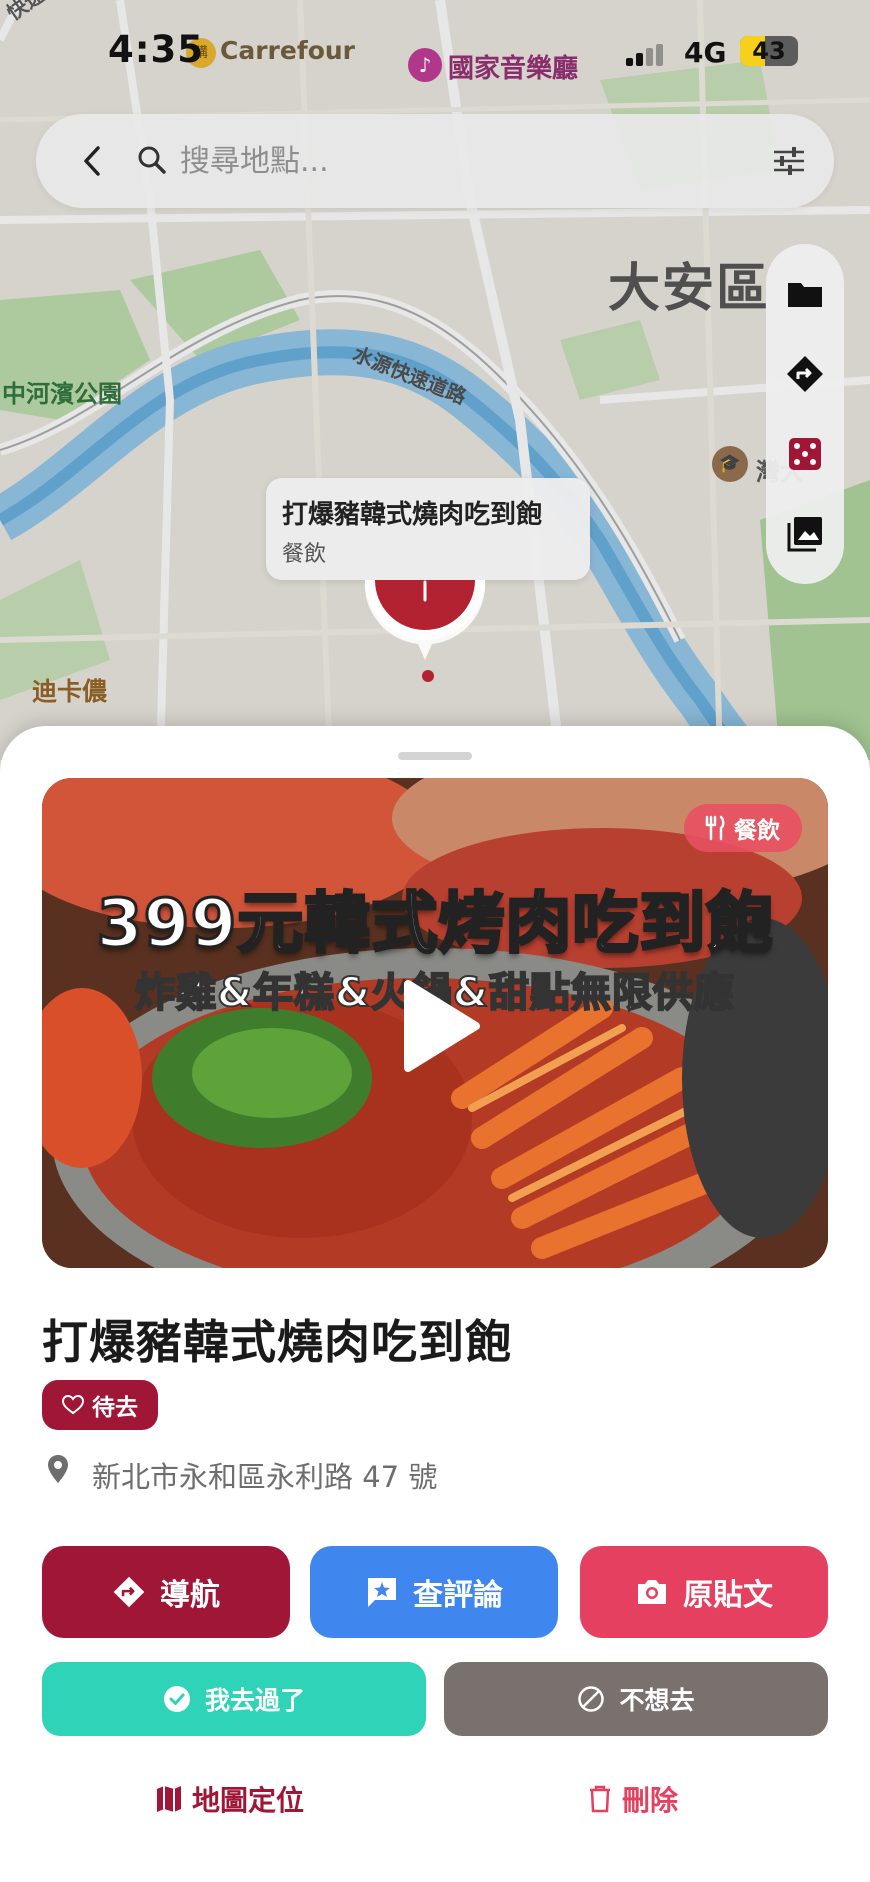 The image size is (870, 1882). I want to click on search-bar, so click(435, 161).